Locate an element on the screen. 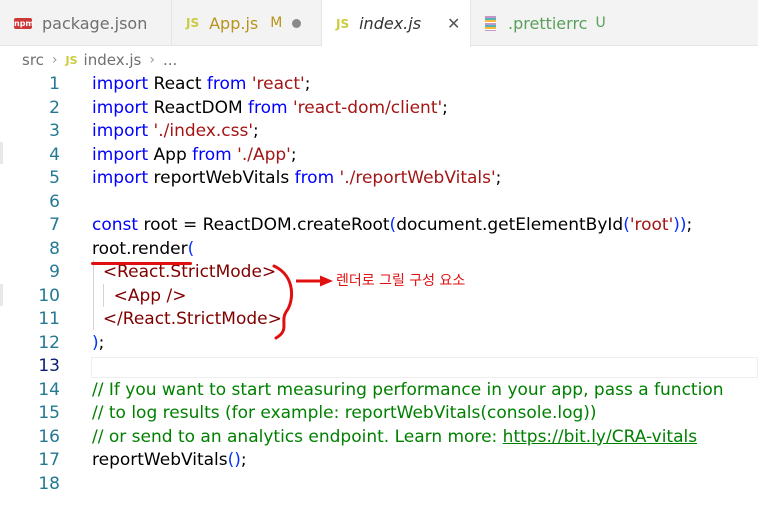 The image size is (758, 507). annotation-bracket is located at coordinates (283, 302).